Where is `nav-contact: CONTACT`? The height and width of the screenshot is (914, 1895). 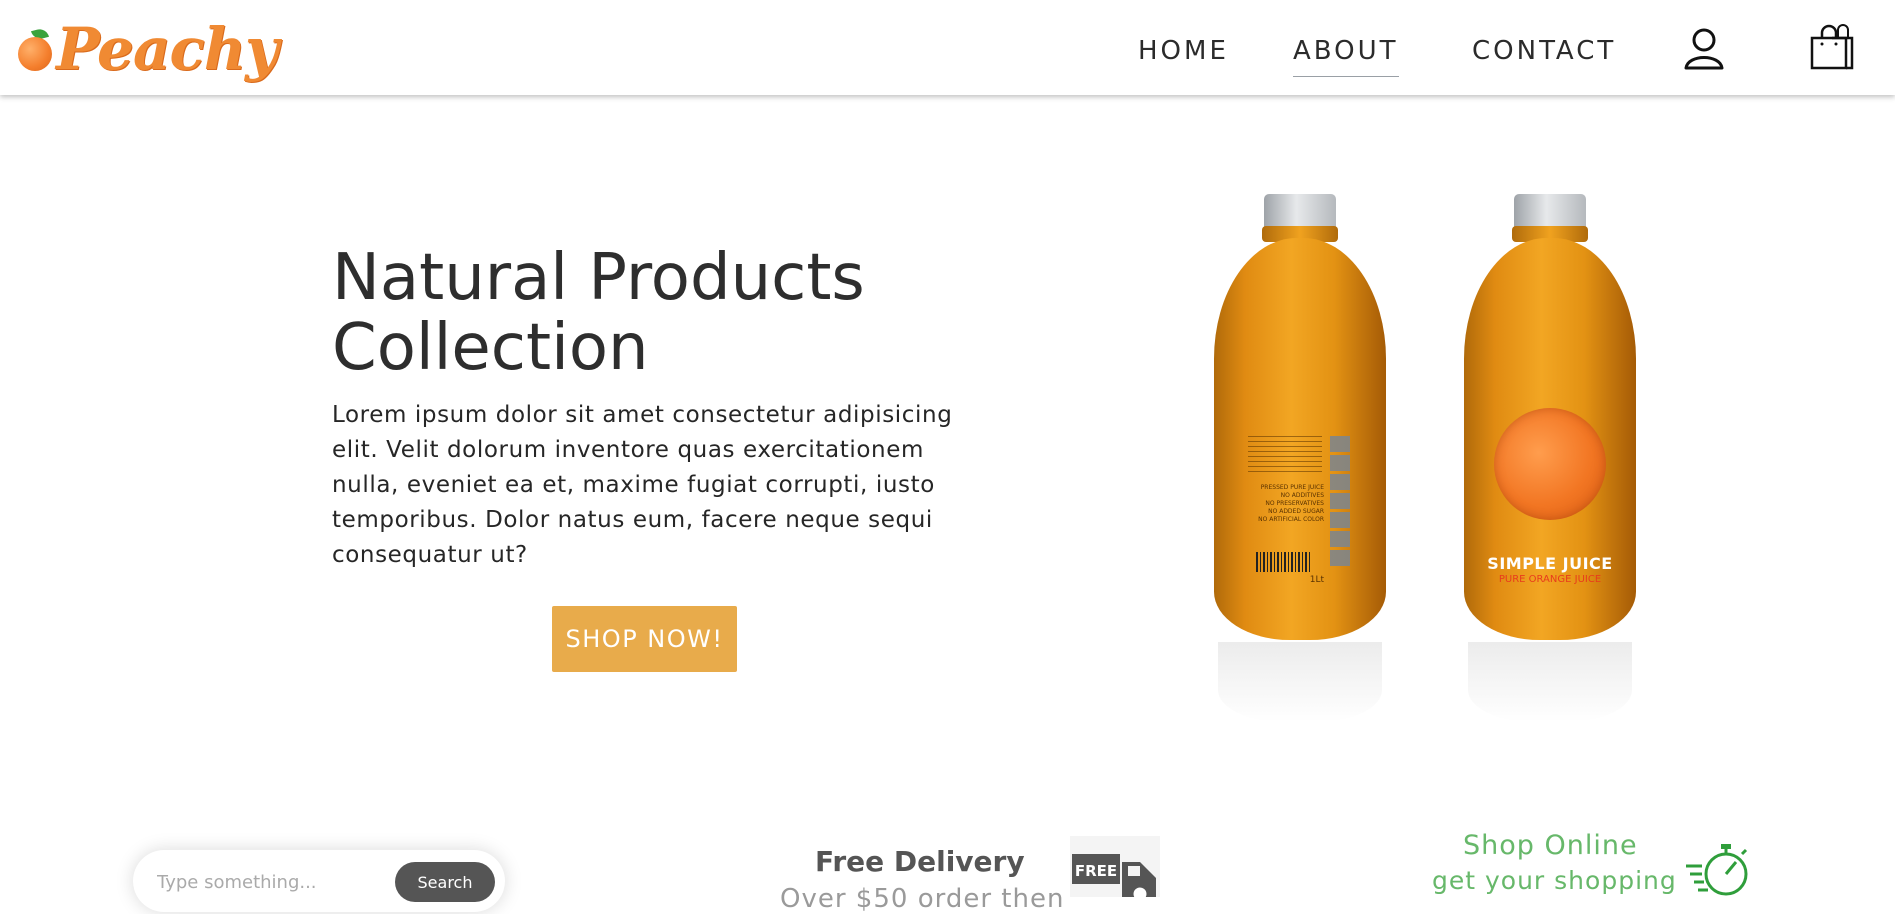 nav-contact: CONTACT is located at coordinates (1544, 51).